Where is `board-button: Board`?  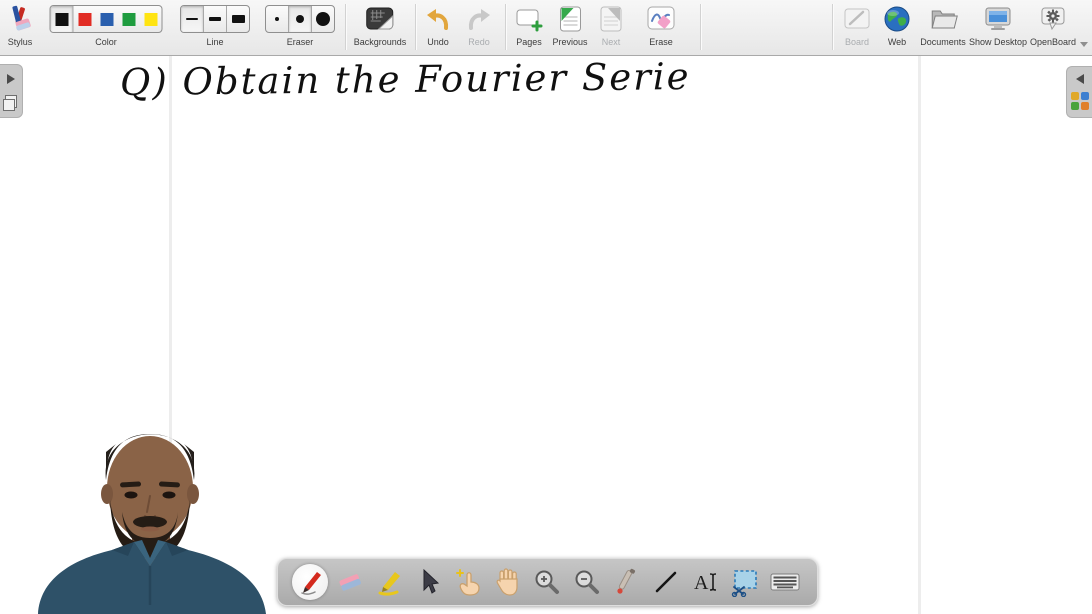
board-button: Board is located at coordinates (857, 25).